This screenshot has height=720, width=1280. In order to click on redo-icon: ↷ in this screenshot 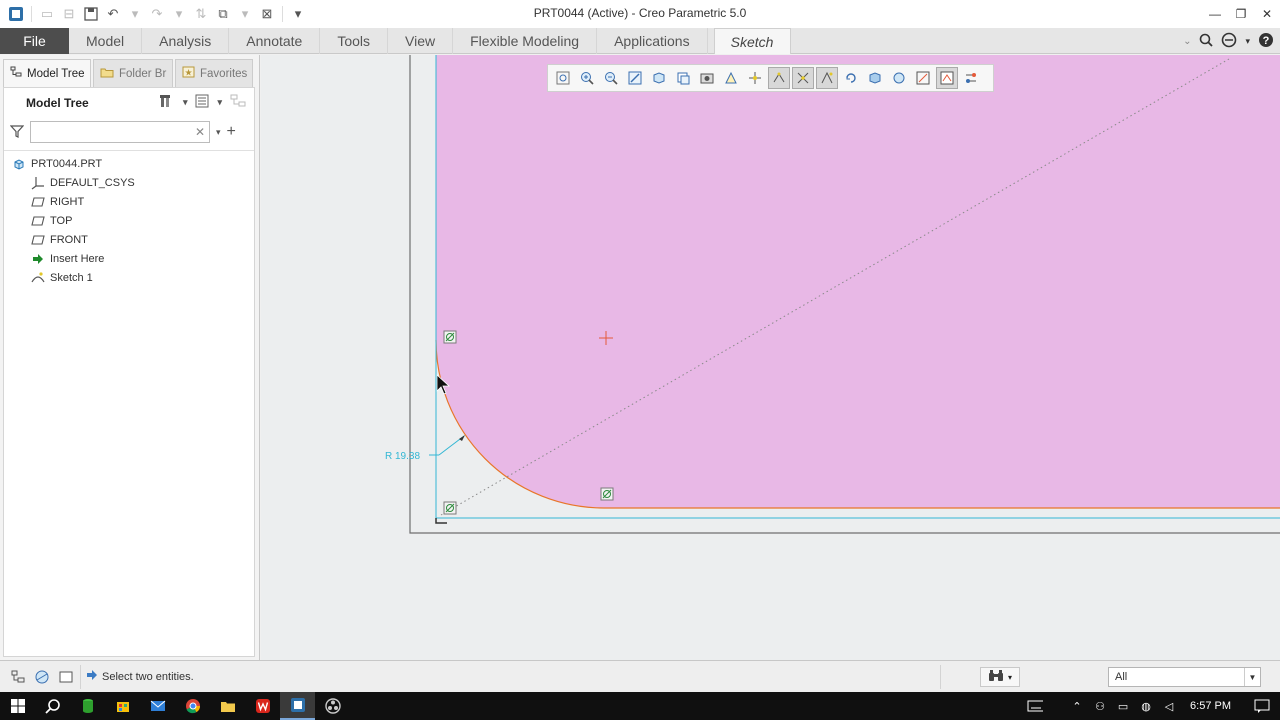, I will do `click(157, 14)`.